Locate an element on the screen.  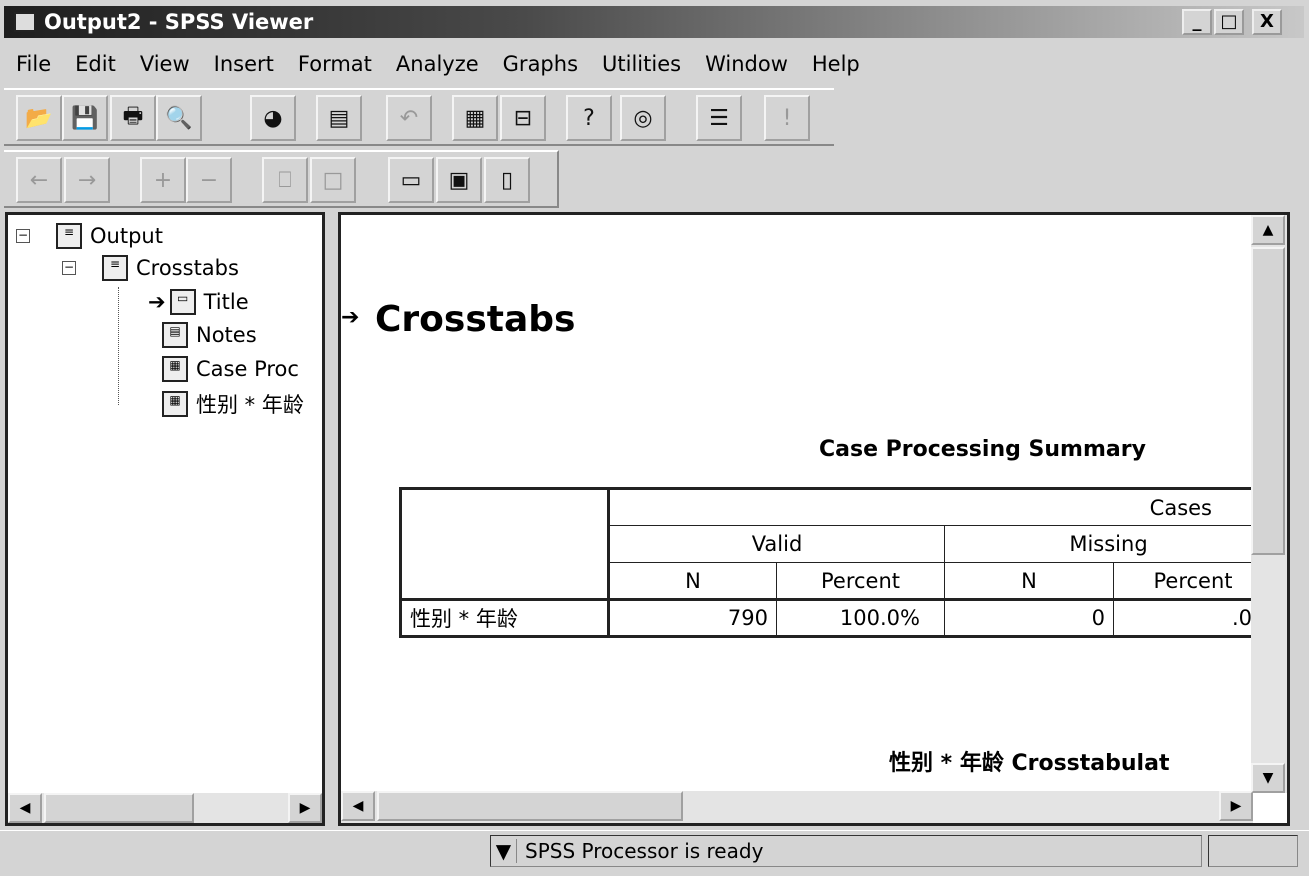
tree-item-title: ➔ ▭ Title is located at coordinates (198, 302).